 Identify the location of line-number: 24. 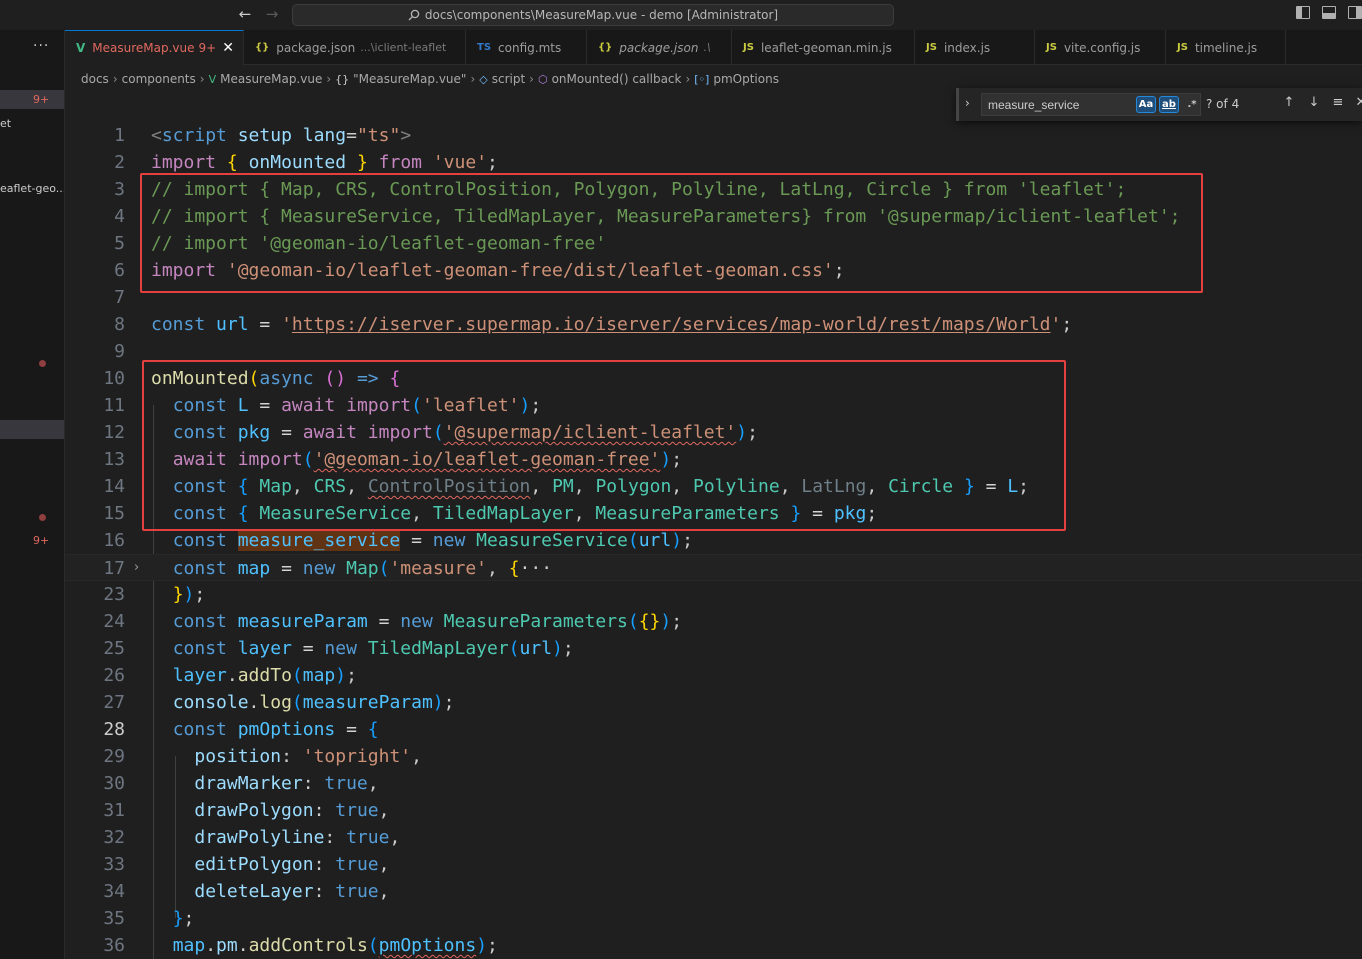
(114, 621).